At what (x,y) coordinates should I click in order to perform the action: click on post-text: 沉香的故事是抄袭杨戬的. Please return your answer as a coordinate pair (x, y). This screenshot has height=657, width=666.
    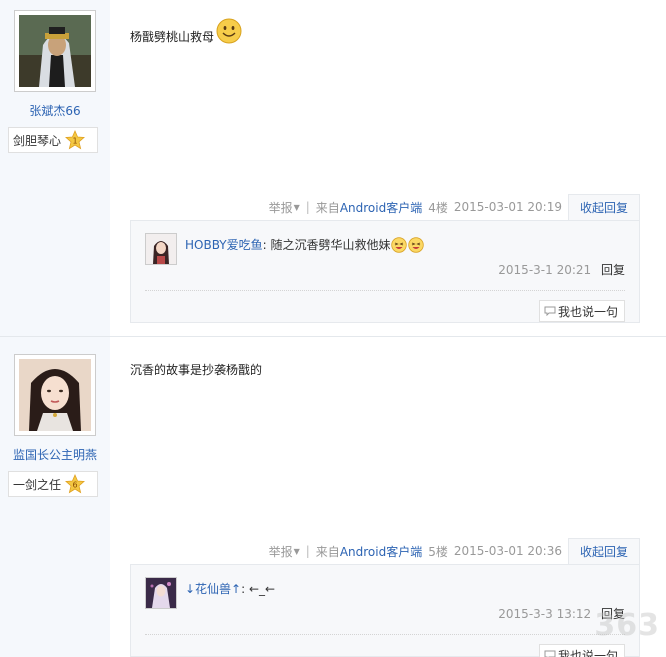
    Looking at the image, I should click on (196, 370).